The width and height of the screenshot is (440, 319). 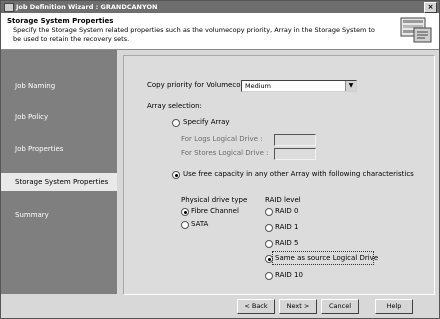 I want to click on raid-1-radio, so click(x=269, y=228).